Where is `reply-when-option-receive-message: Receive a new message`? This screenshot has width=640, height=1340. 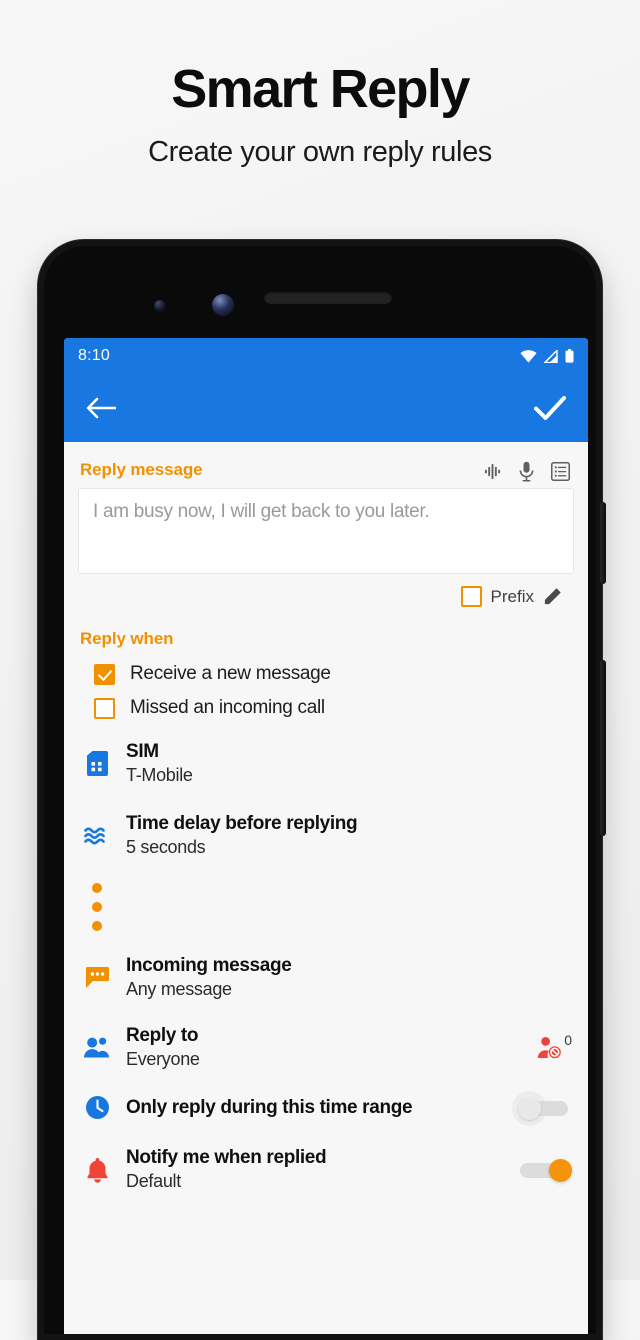 reply-when-option-receive-message: Receive a new message is located at coordinates (326, 674).